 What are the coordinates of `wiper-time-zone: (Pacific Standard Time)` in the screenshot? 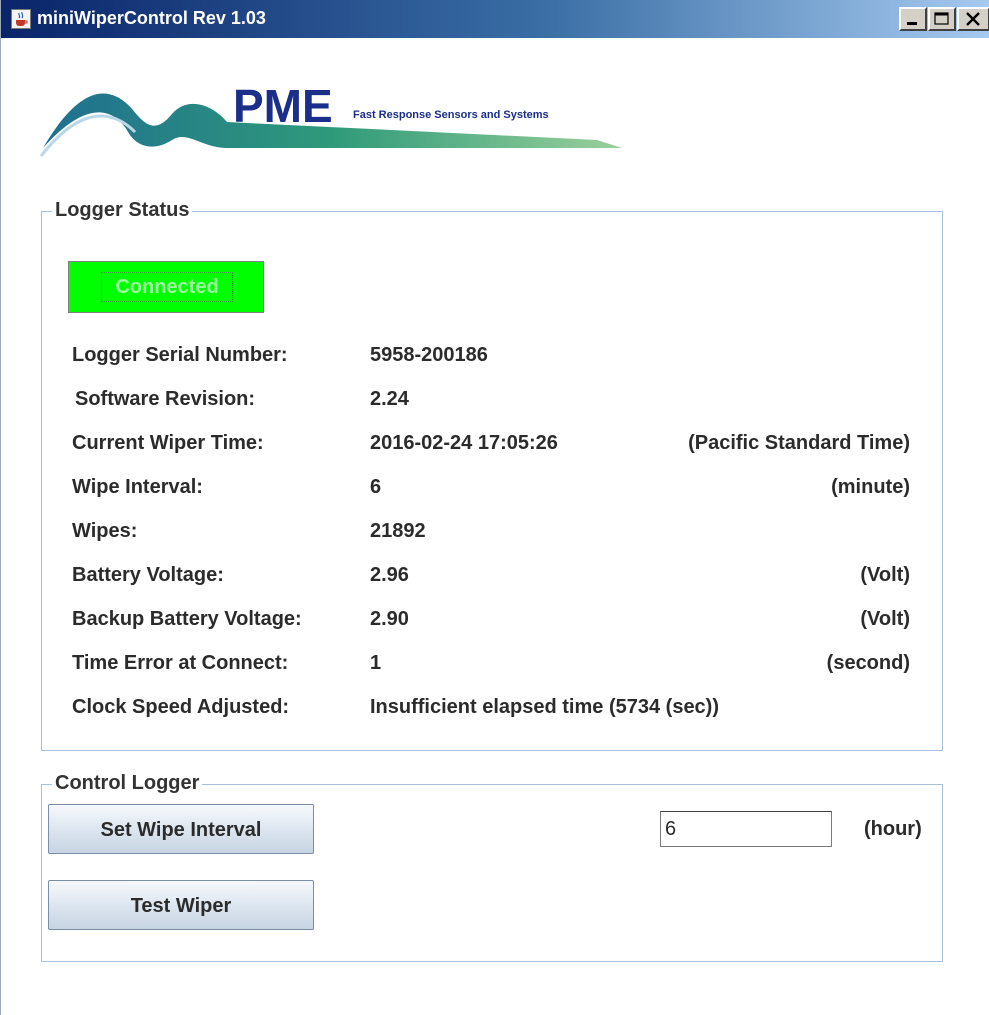 It's located at (799, 443).